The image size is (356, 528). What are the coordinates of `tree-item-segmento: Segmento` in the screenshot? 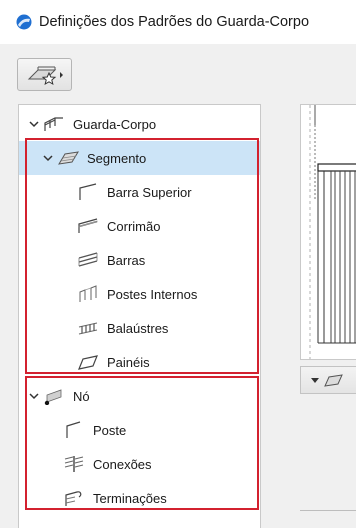 It's located at (139, 158).